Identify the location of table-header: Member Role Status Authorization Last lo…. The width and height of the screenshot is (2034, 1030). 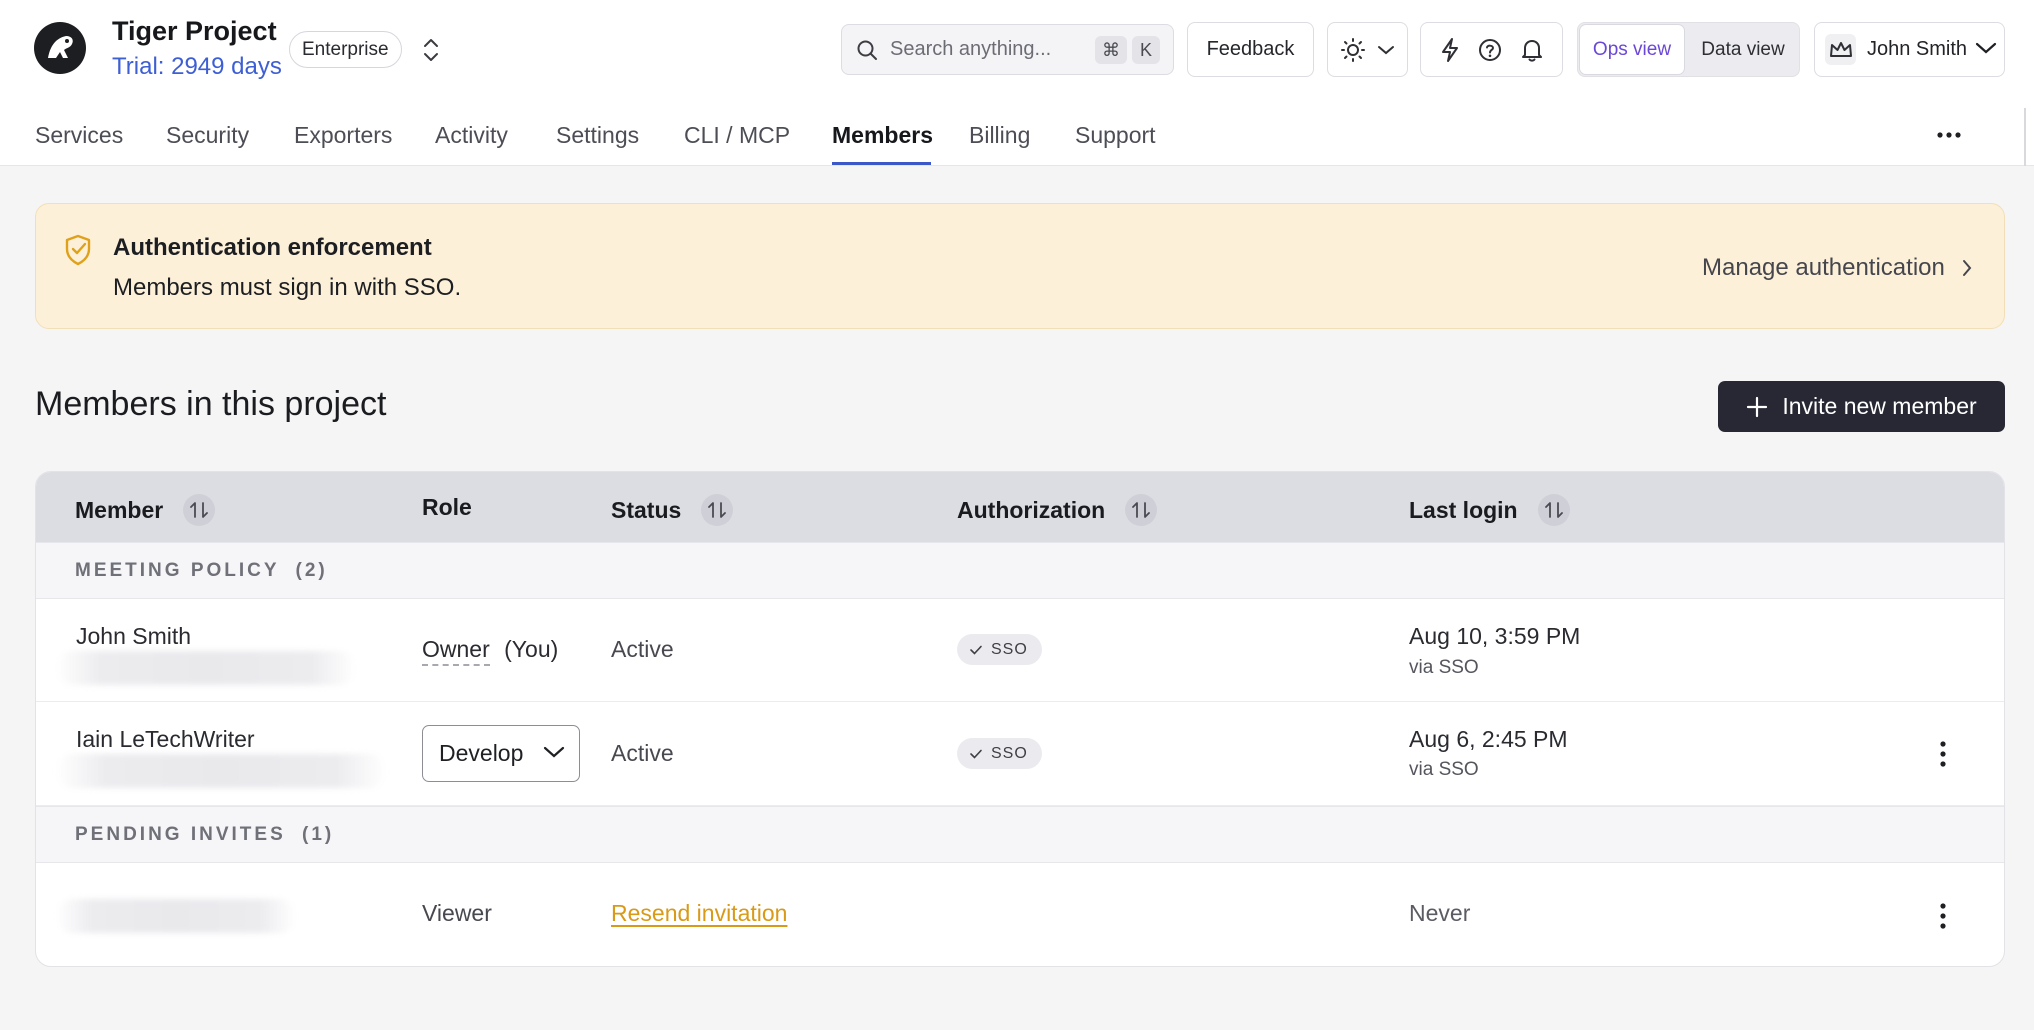
(1020, 507).